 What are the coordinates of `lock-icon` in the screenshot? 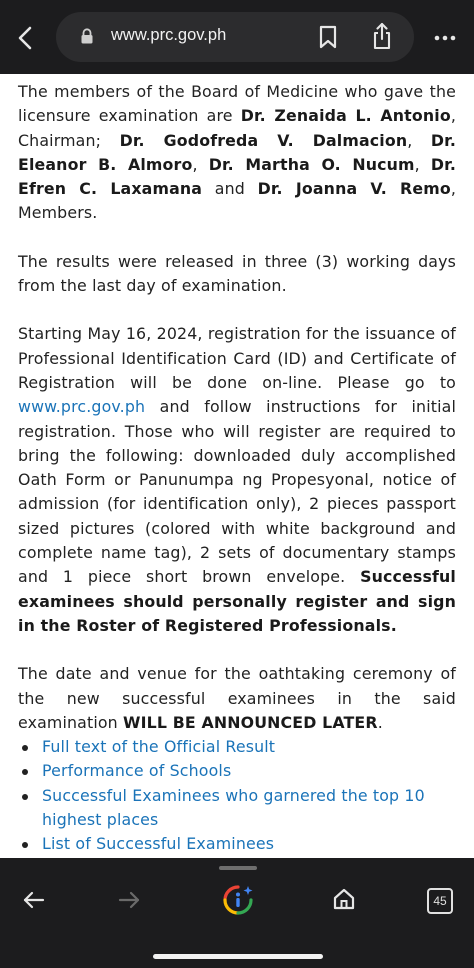 It's located at (87, 36).